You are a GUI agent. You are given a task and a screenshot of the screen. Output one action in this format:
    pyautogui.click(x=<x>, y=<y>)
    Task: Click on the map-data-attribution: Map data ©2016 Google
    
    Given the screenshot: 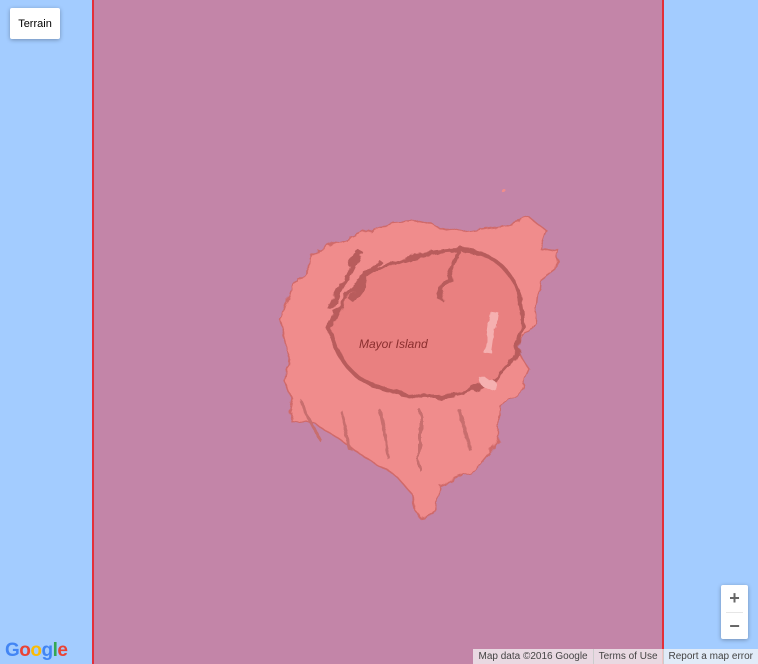 What is the action you would take?
    pyautogui.click(x=533, y=656)
    